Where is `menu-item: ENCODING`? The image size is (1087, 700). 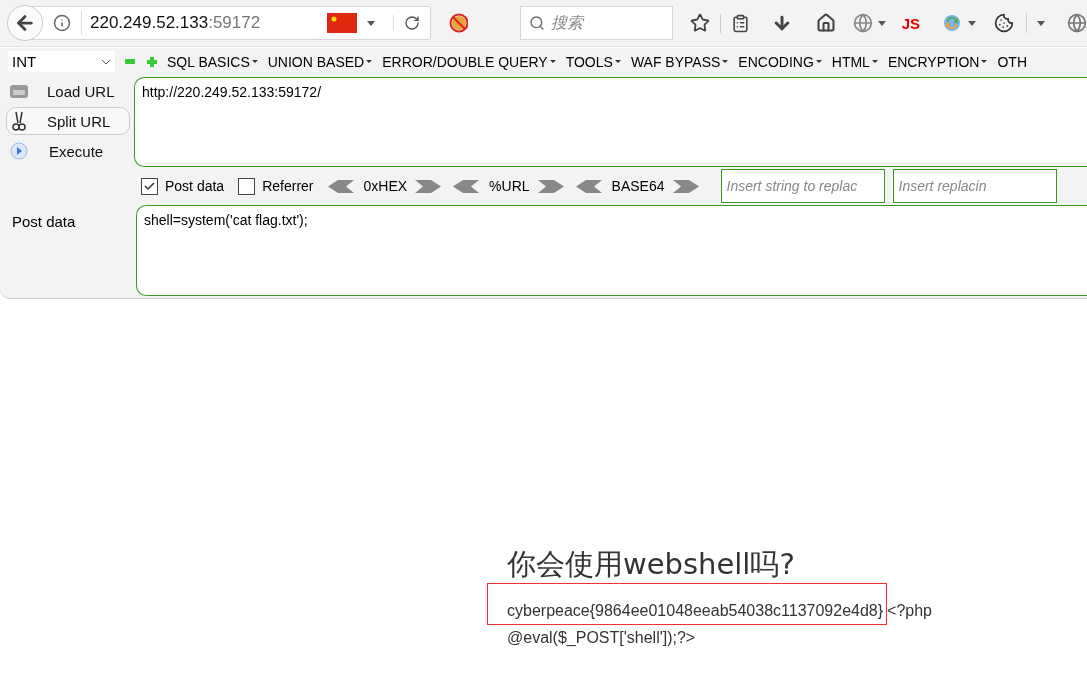 menu-item: ENCODING is located at coordinates (780, 61).